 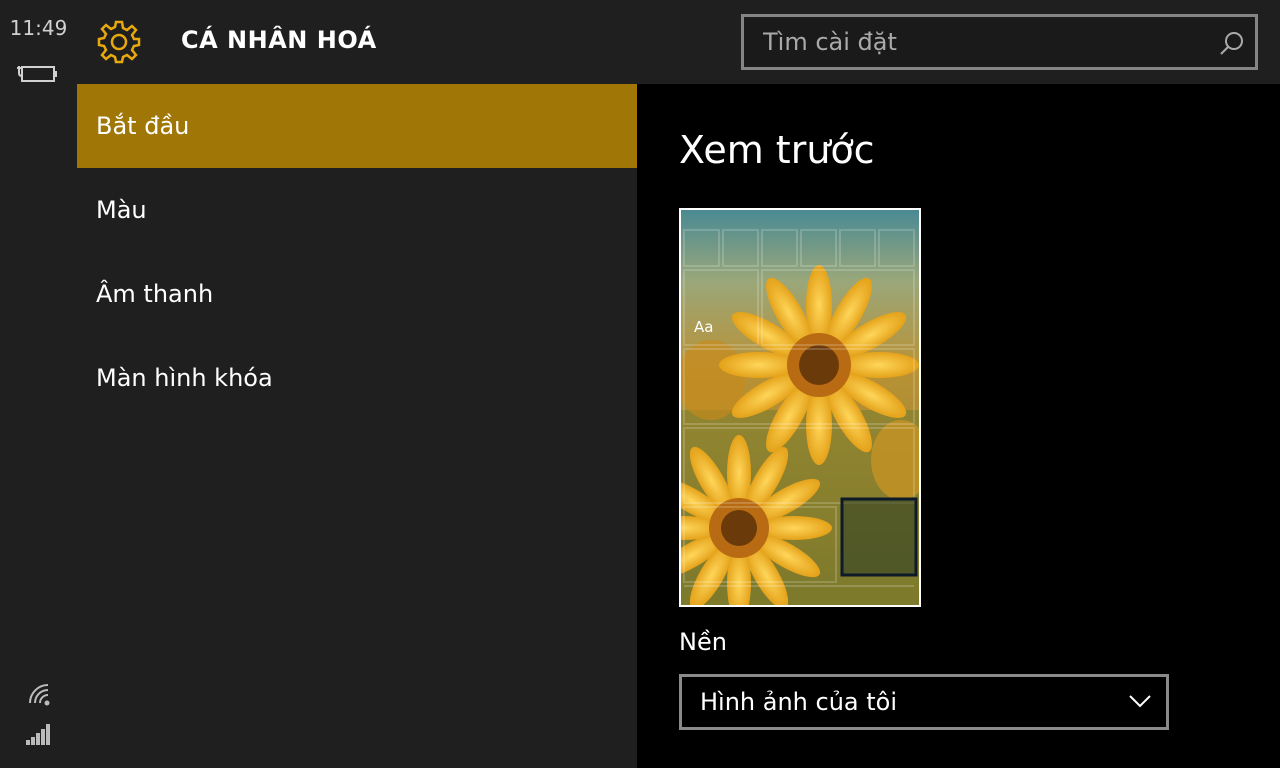 What do you see at coordinates (1140, 703) in the screenshot?
I see `chevron-down-icon` at bounding box center [1140, 703].